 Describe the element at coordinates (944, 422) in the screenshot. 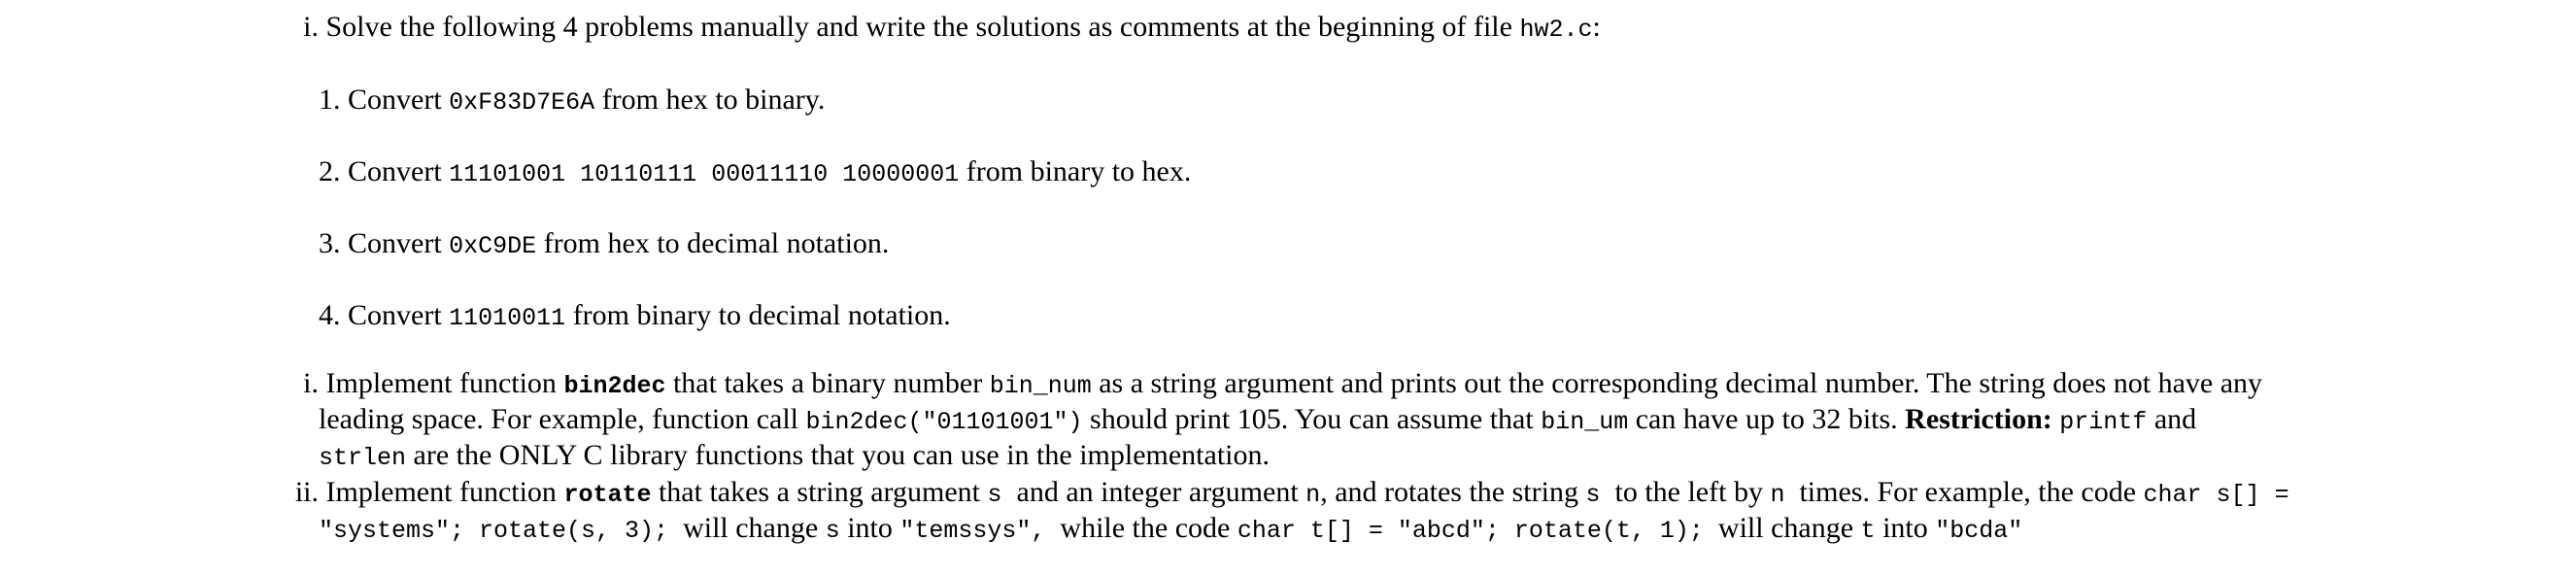

I see `call-code: bin2dec("01101001")` at that location.